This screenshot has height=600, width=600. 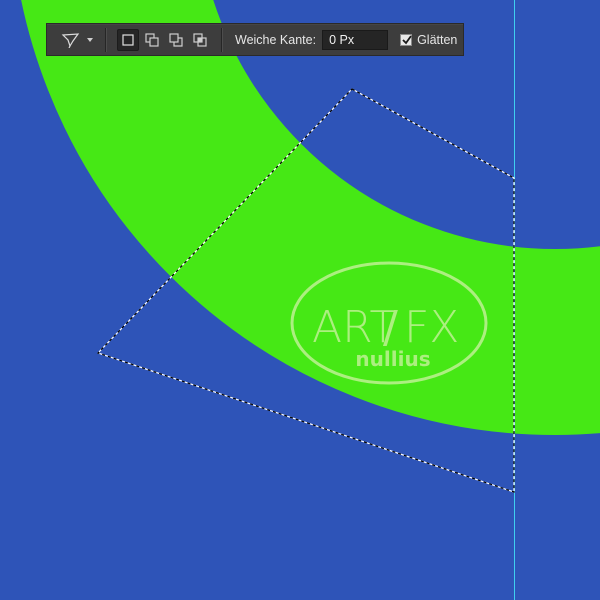 I want to click on antialias-checkbox, so click(x=406, y=39).